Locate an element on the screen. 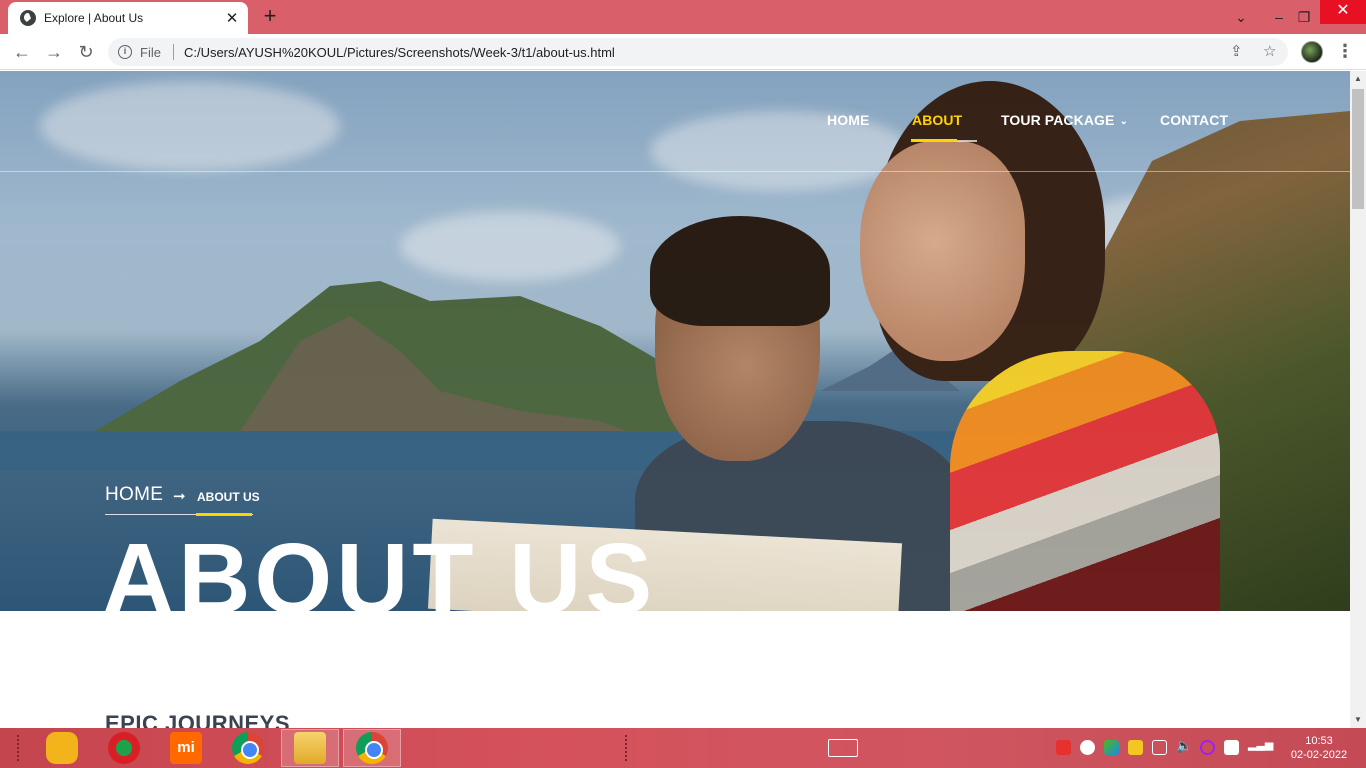  file-scheme-label: File is located at coordinates (150, 52).